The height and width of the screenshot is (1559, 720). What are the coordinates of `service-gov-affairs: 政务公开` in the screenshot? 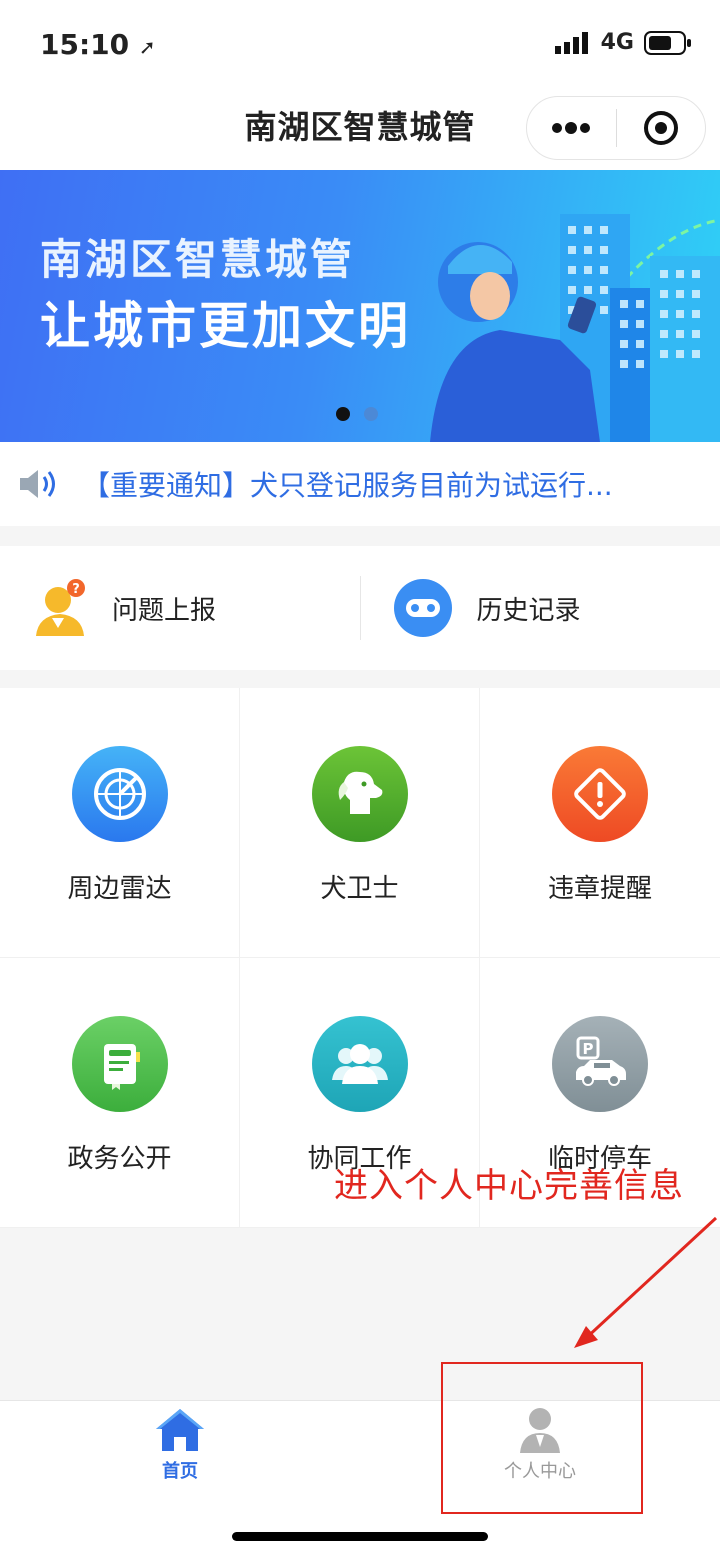 It's located at (120, 1093).